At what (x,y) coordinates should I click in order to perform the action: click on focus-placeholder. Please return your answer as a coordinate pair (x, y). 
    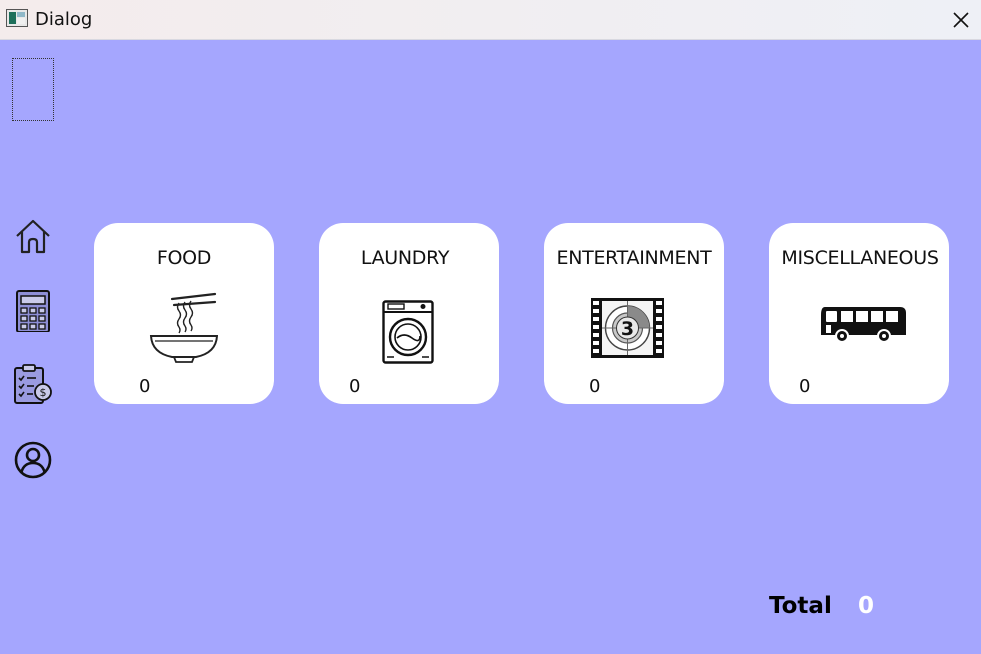
    Looking at the image, I should click on (33, 89).